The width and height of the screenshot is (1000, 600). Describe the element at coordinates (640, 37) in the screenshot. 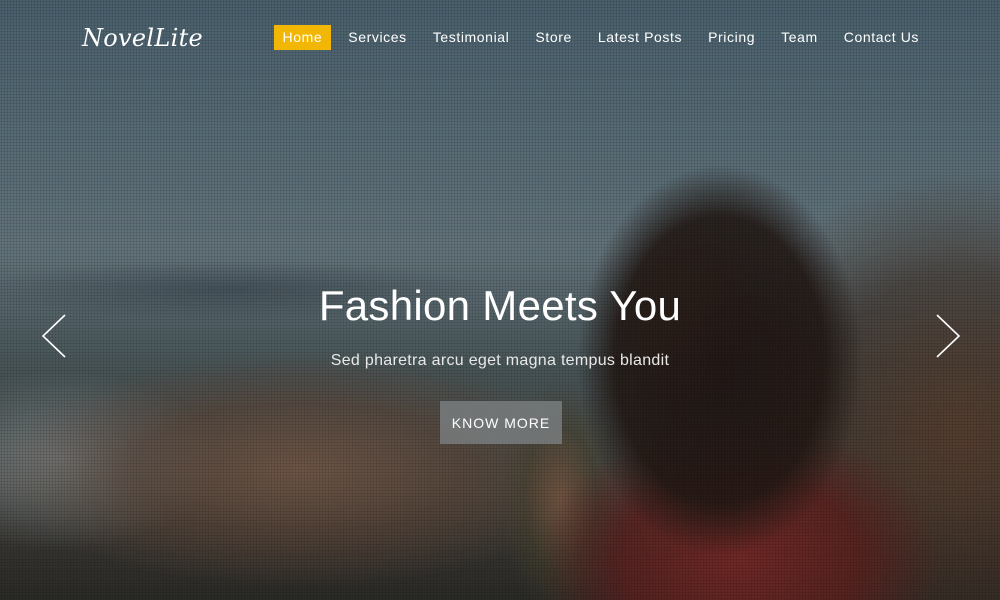

I see `nav-item-latest-posts: Latest Posts` at that location.